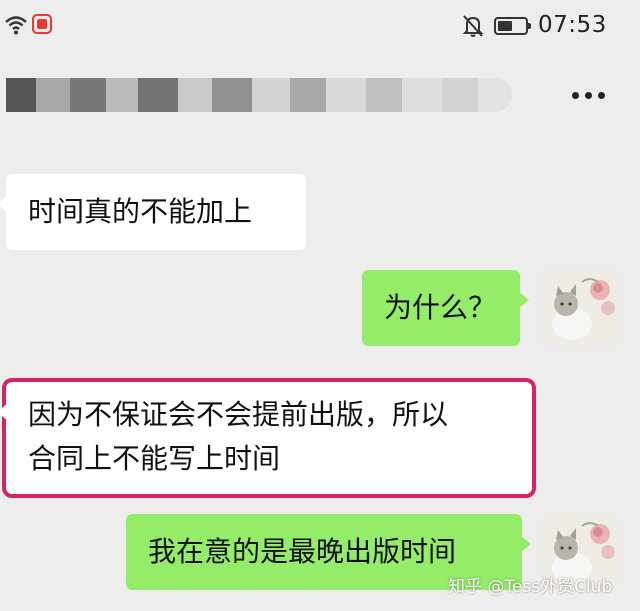 This screenshot has height=611, width=640. I want to click on watermark: 知乎 @Tess外贸Club, so click(530, 587).